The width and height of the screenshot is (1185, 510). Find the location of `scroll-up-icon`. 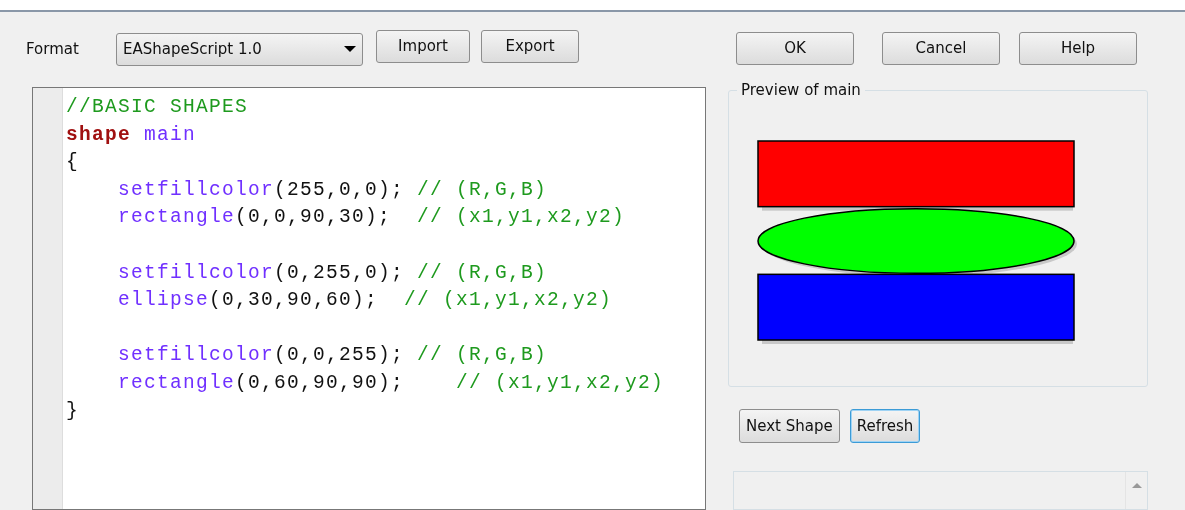

scroll-up-icon is located at coordinates (1136, 485).